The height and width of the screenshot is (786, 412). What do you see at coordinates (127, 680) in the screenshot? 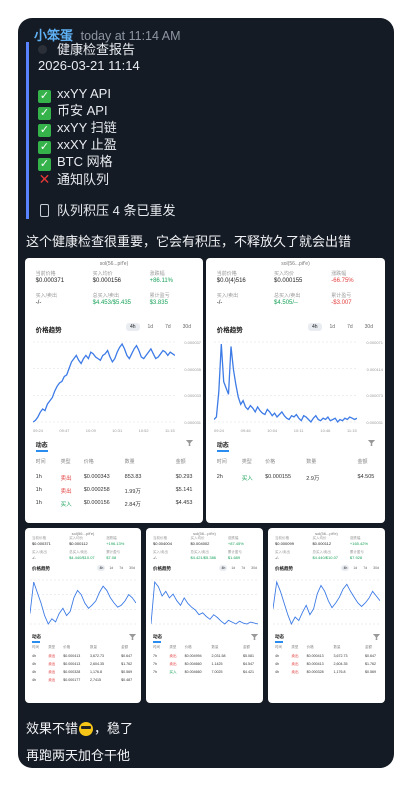
I see `table-cell-amount: $0.487` at bounding box center [127, 680].